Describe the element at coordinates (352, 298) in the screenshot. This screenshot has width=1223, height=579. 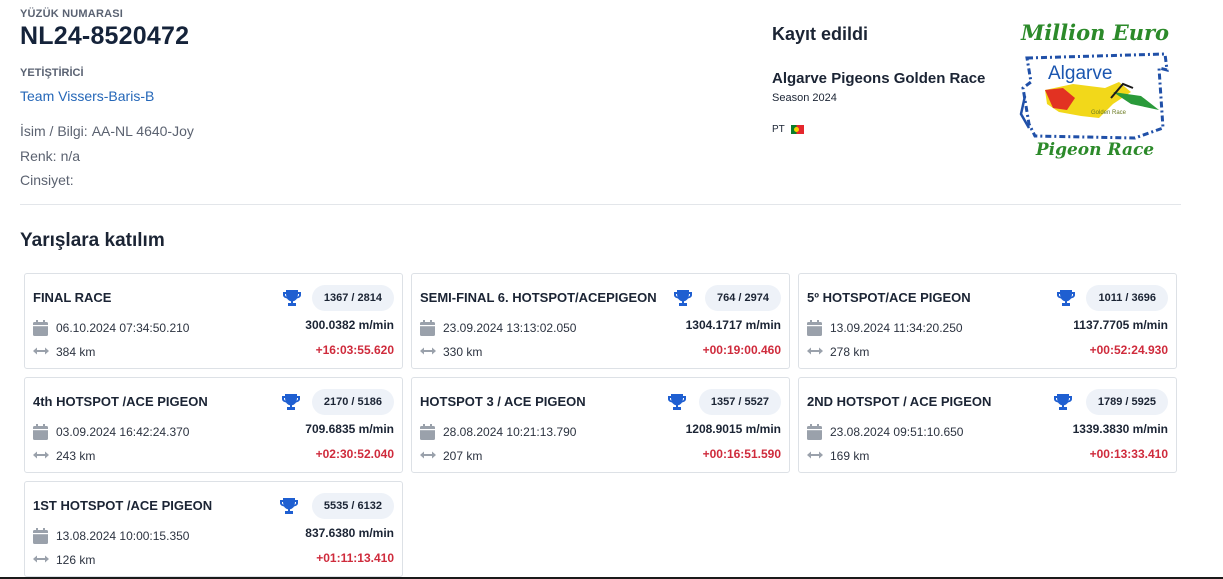
I see `rank-badge: 1367 / 2814` at that location.